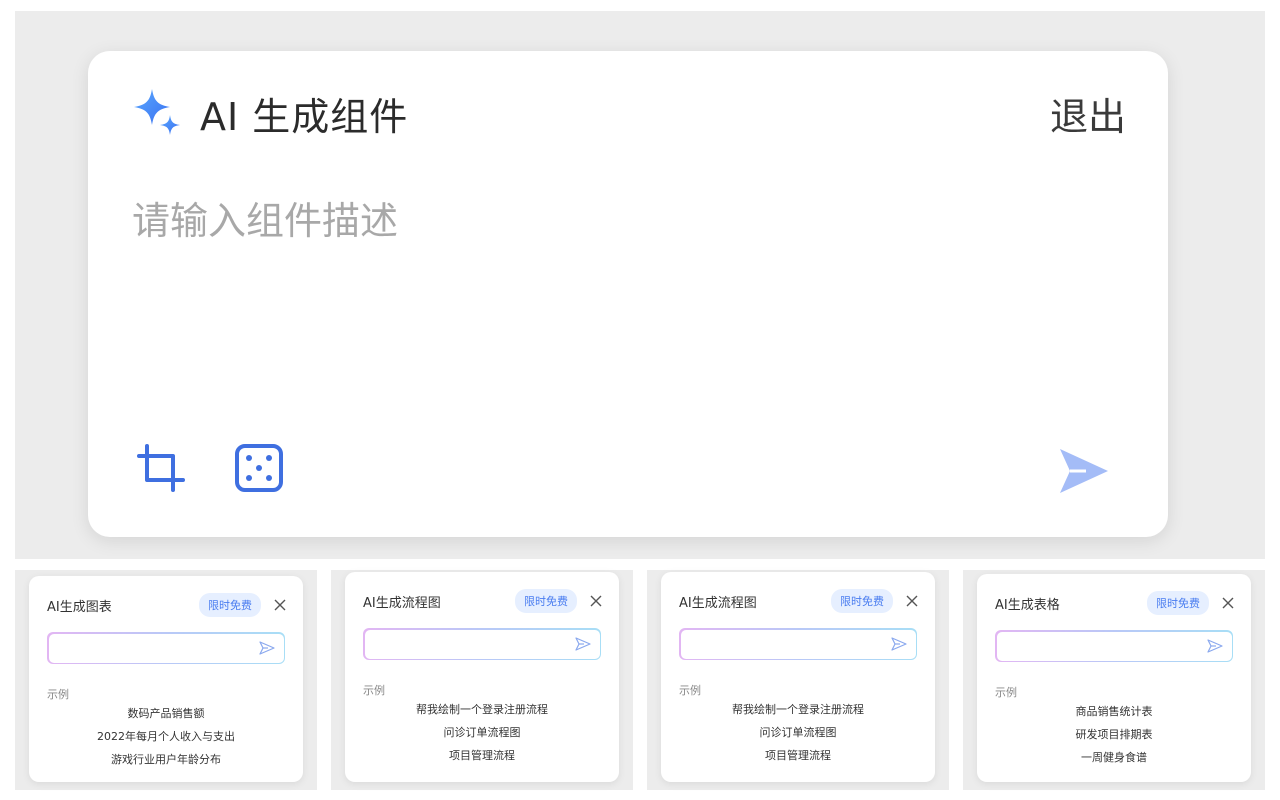 This screenshot has height=800, width=1280. What do you see at coordinates (1115, 603) in the screenshot?
I see `card-header: AI生成表格 限时免费` at bounding box center [1115, 603].